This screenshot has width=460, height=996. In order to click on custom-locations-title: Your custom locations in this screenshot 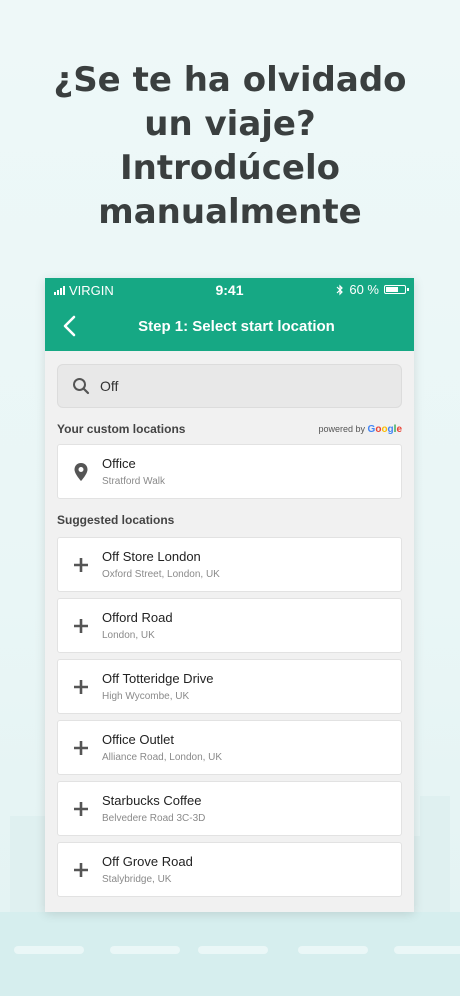, I will do `click(121, 429)`.